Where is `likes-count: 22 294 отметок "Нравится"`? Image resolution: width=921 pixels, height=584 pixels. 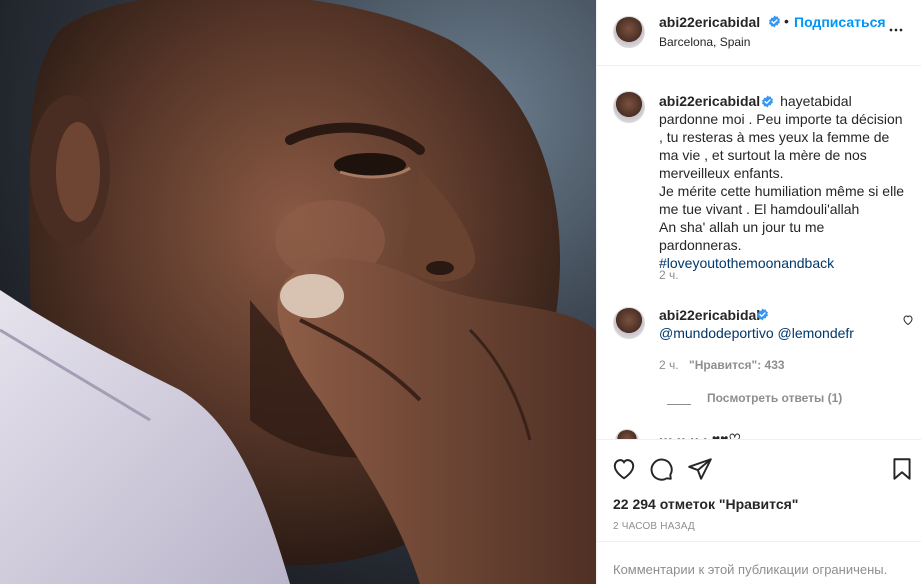 likes-count: 22 294 отметок "Нравится" is located at coordinates (705, 504).